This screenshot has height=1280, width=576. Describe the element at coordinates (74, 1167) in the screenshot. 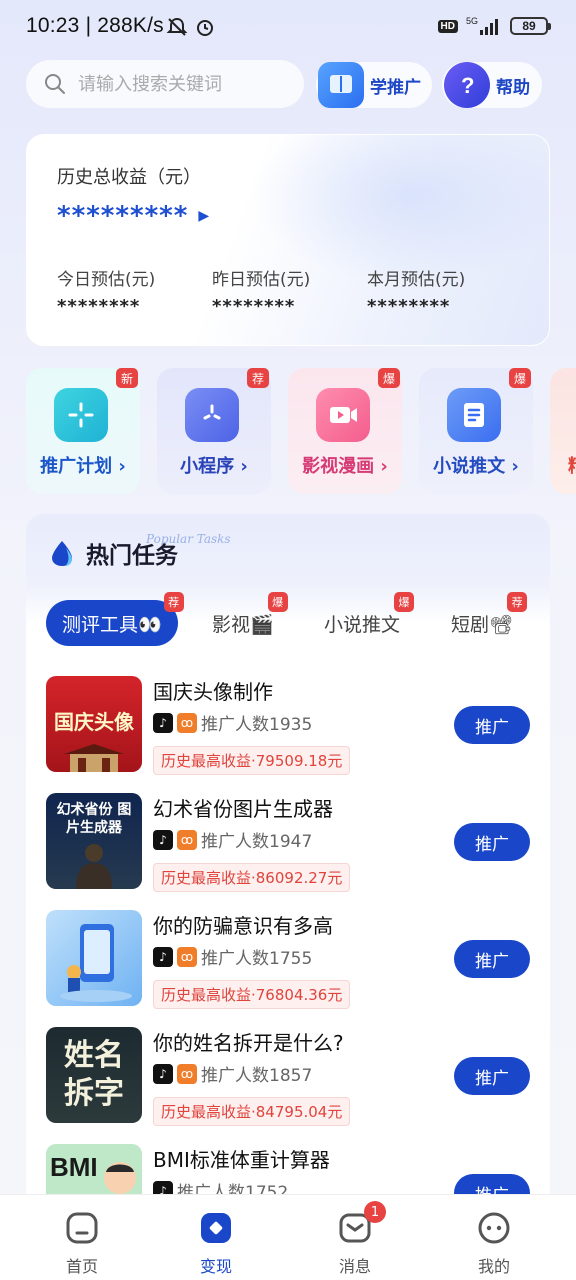

I see `thumbnail-text: BMI` at that location.